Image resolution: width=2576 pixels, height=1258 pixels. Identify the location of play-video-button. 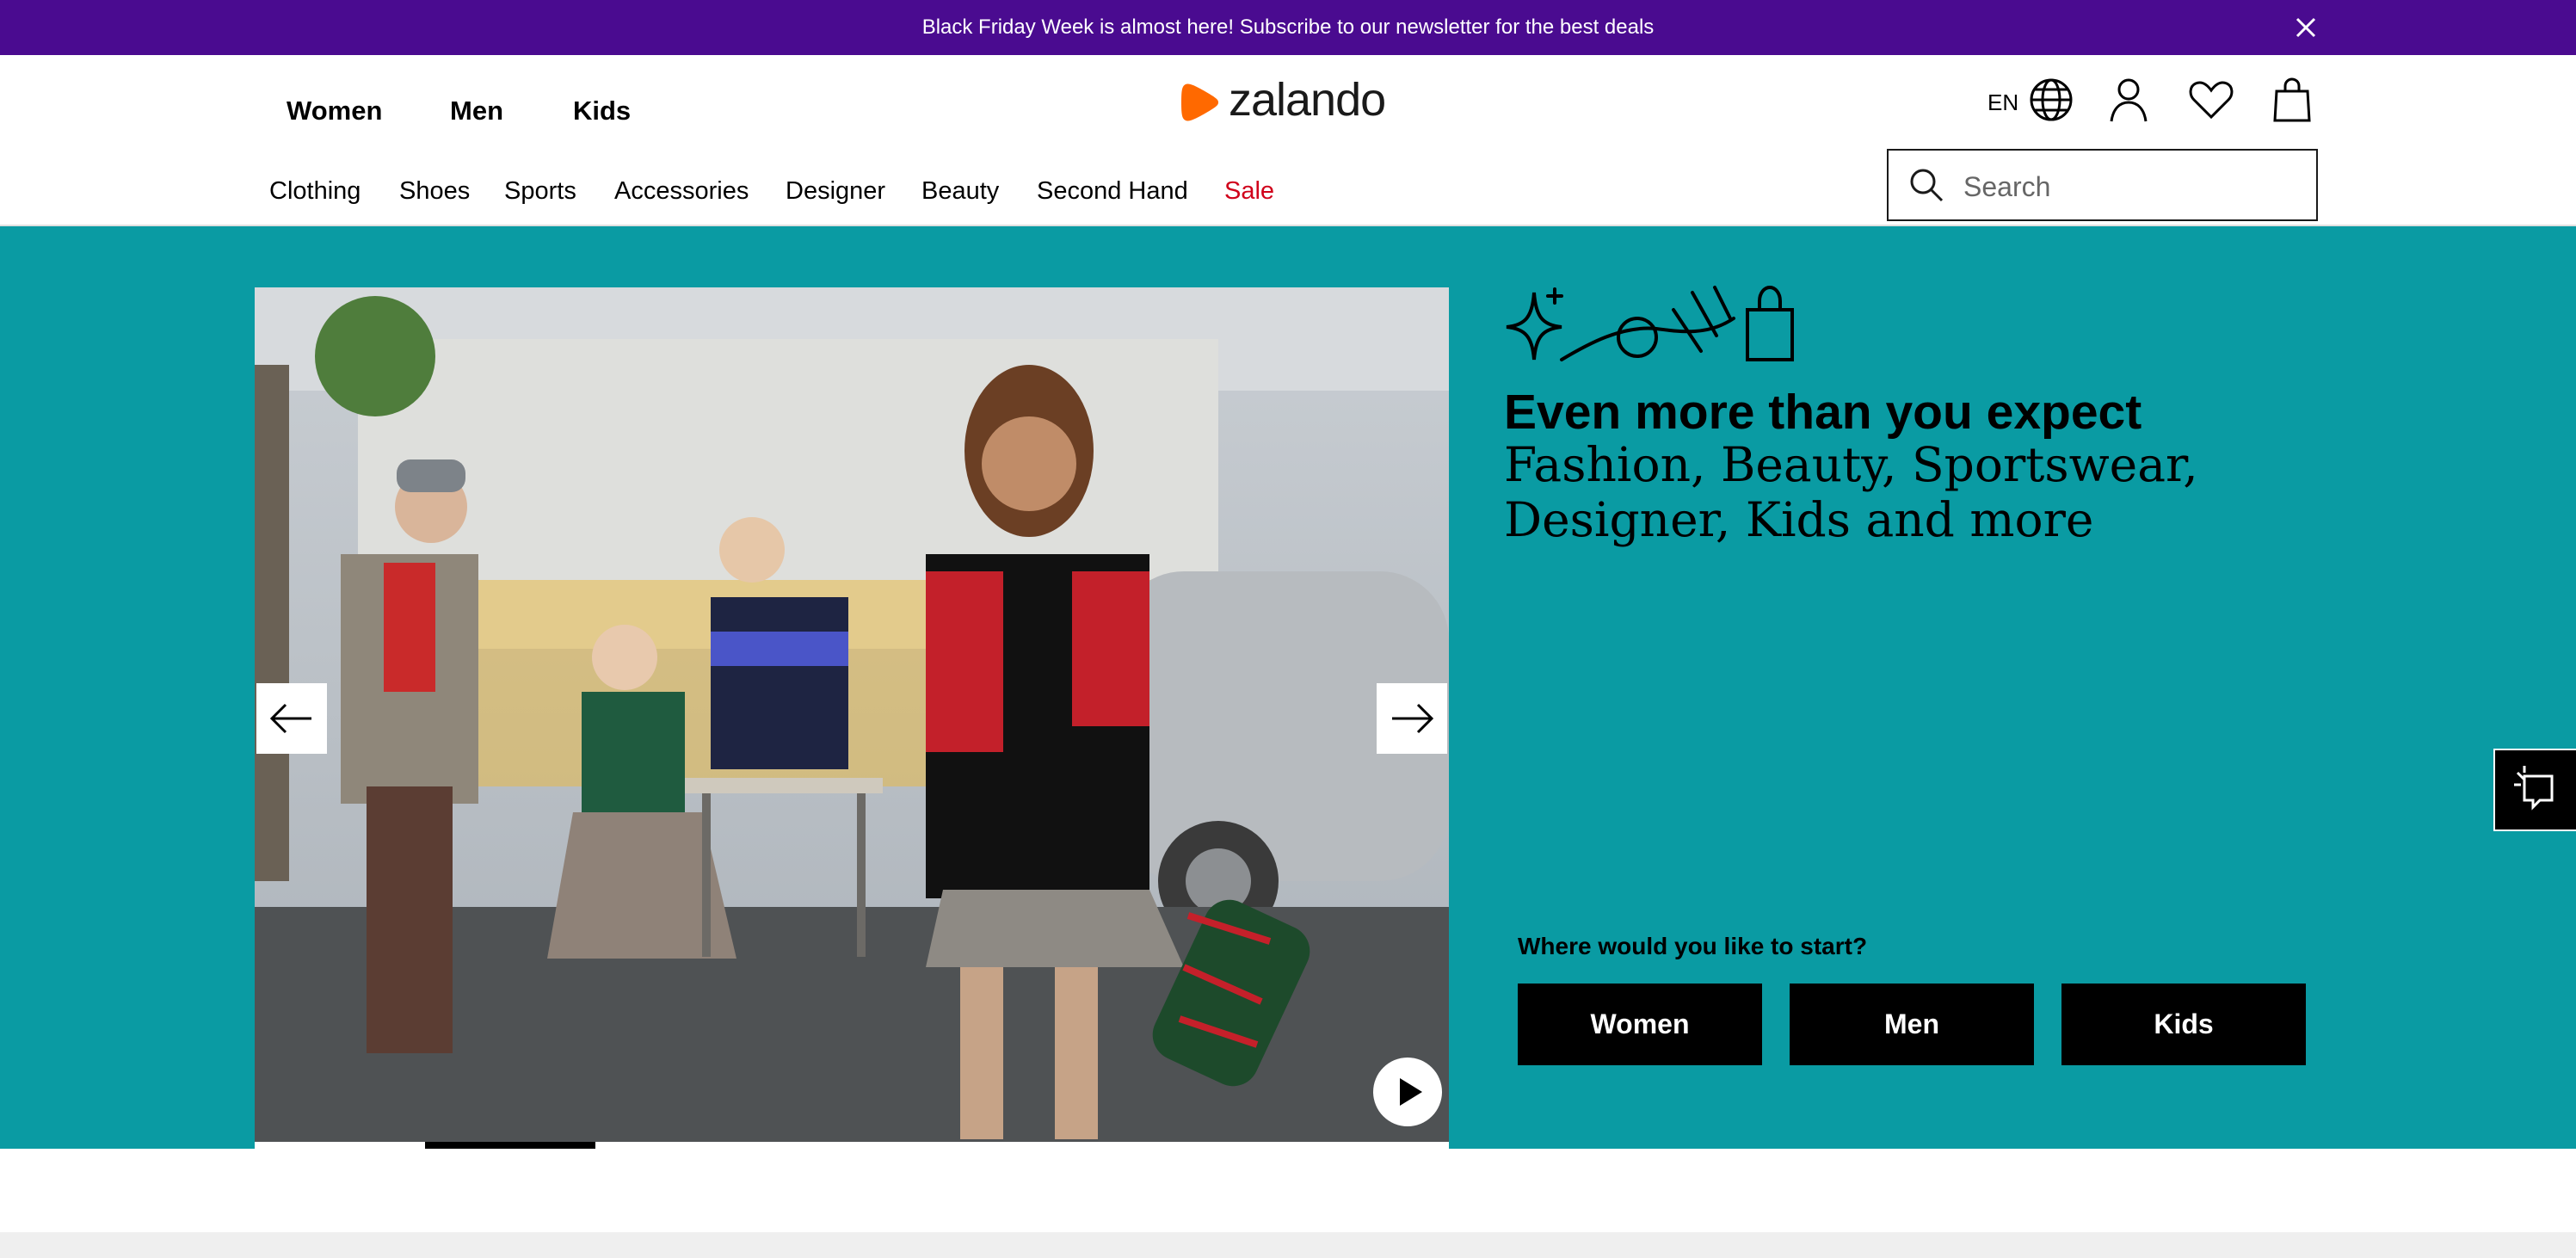
(1408, 1092).